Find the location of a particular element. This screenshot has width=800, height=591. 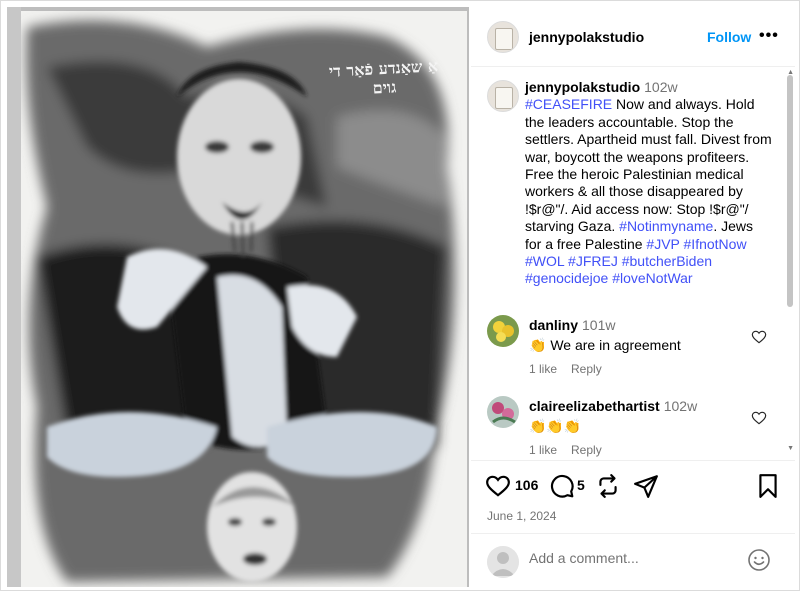

painting-avatar-icon is located at coordinates (503, 412).